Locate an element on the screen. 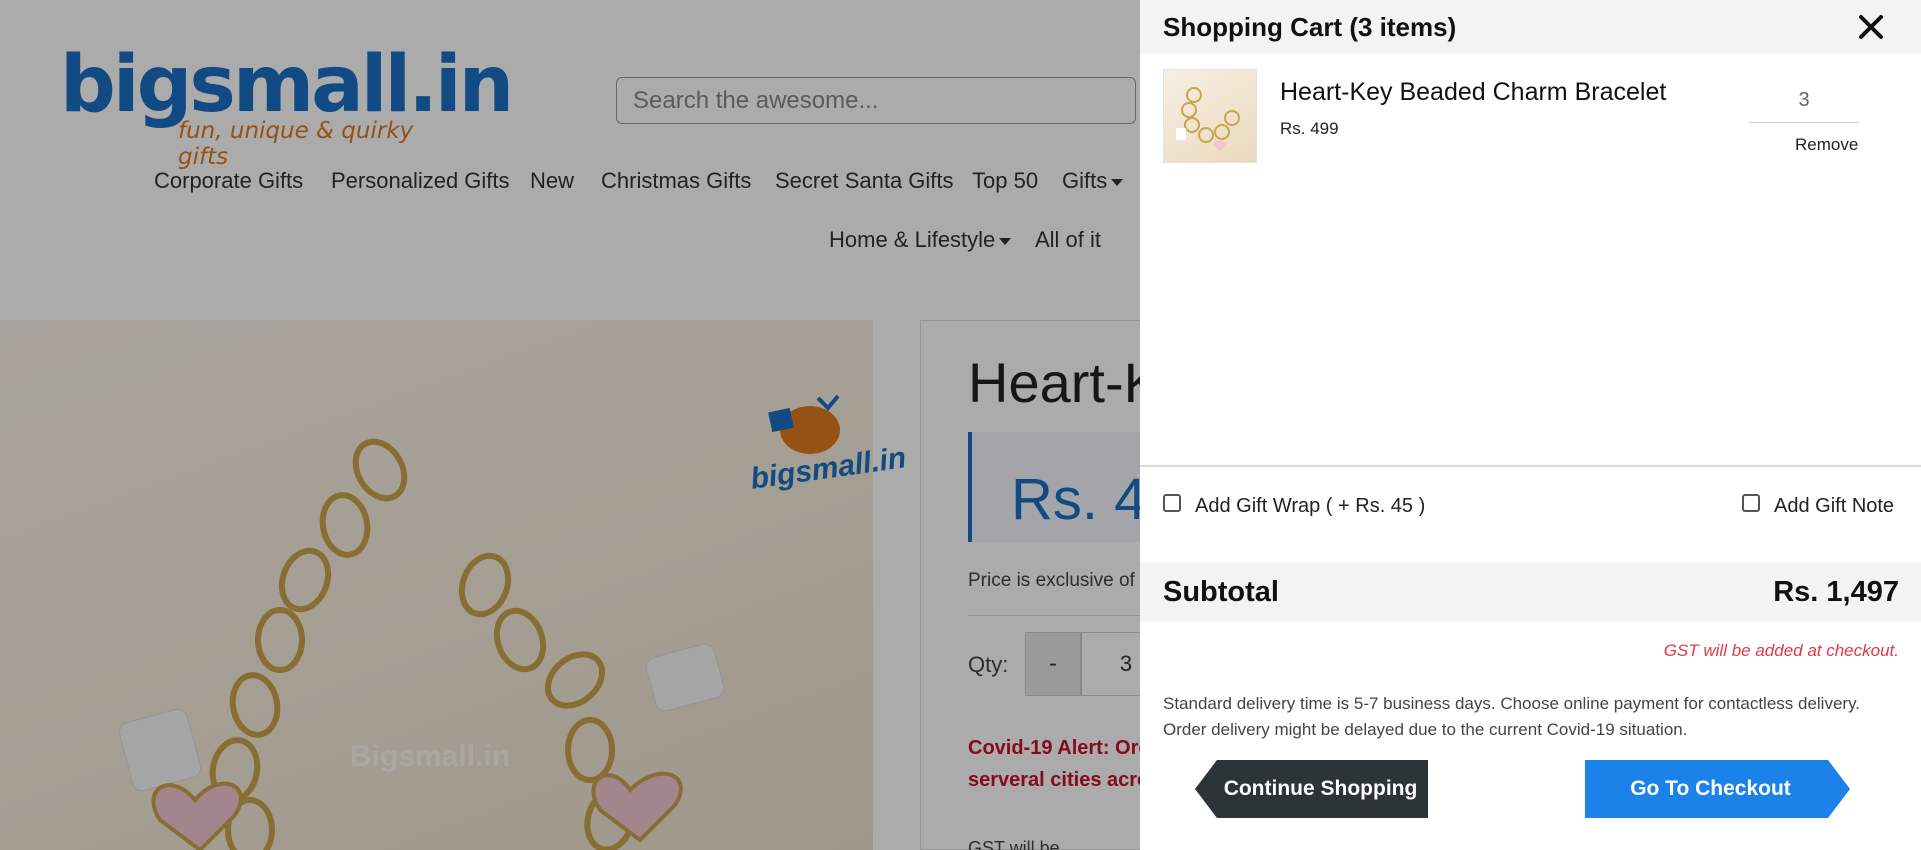 The image size is (1921, 850). cart-item-qty-input is located at coordinates (1804, 100).